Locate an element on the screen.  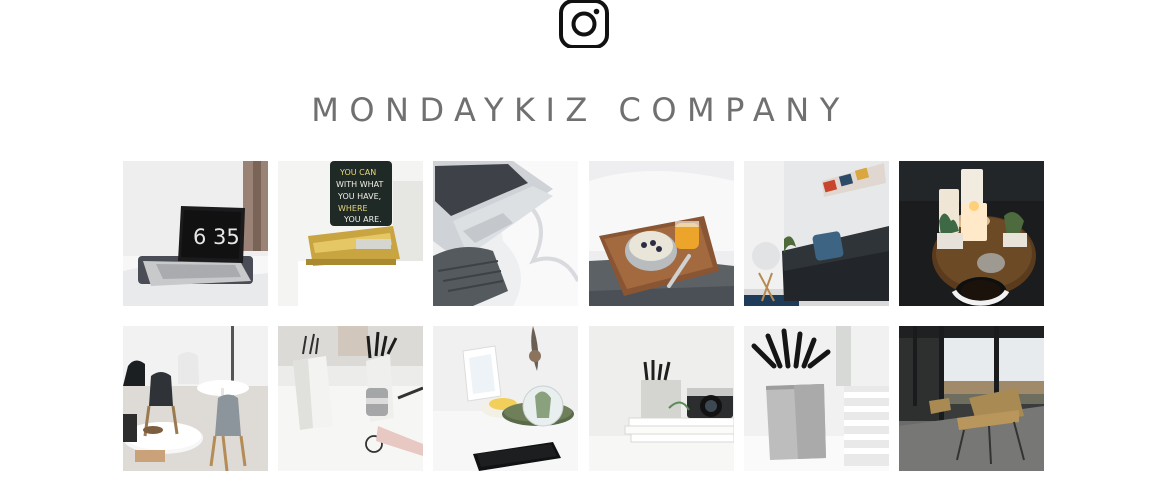
cafe-chairs-photo is located at coordinates (195, 398).